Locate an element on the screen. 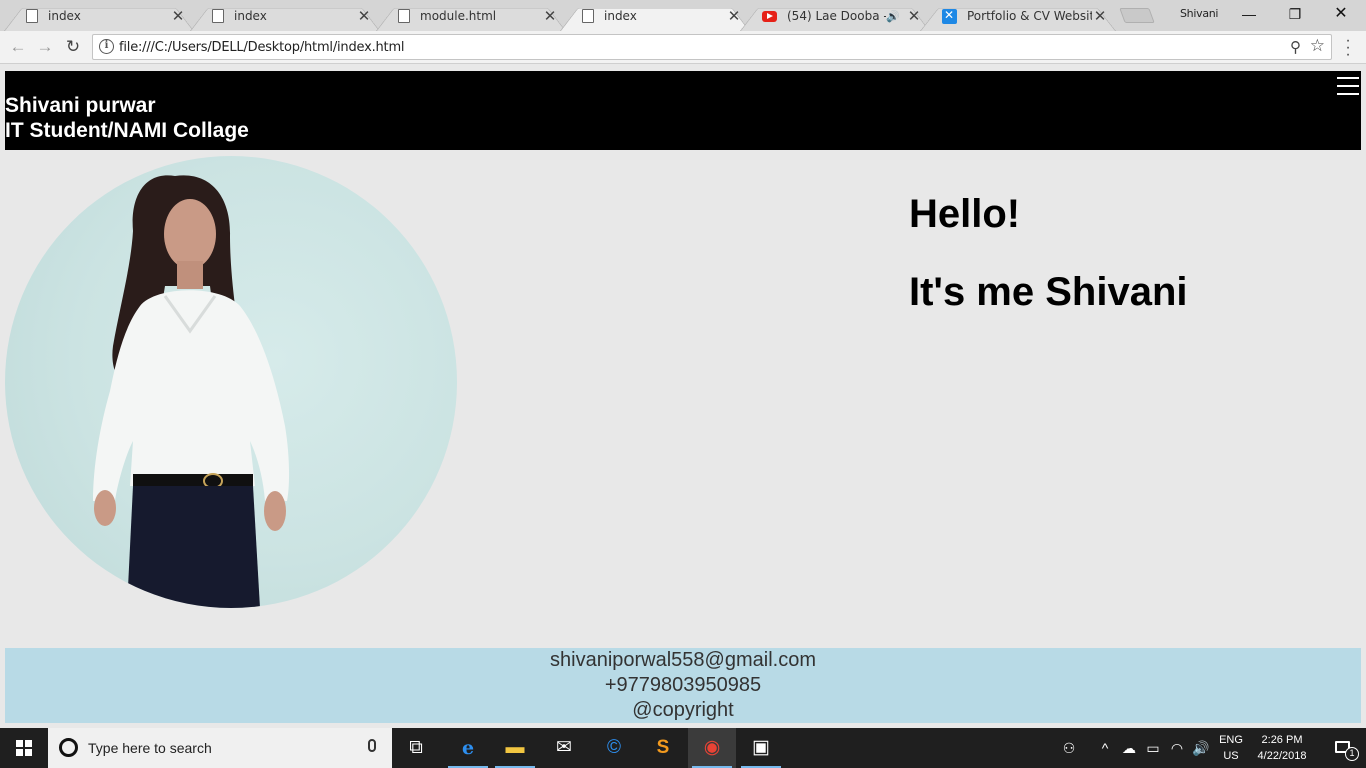 This screenshot has width=1366, height=768. speaker-icon: 🔊 is located at coordinates (893, 16).